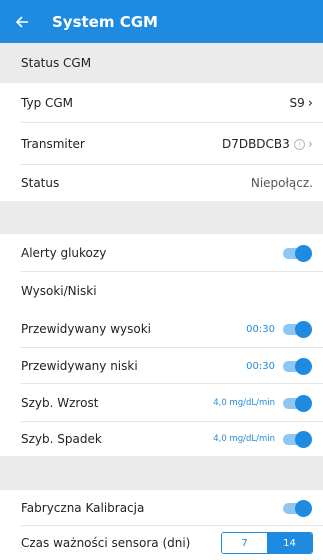 The image size is (323, 560). What do you see at coordinates (244, 543) in the screenshot?
I see `sensor-days-option-7: 7` at bounding box center [244, 543].